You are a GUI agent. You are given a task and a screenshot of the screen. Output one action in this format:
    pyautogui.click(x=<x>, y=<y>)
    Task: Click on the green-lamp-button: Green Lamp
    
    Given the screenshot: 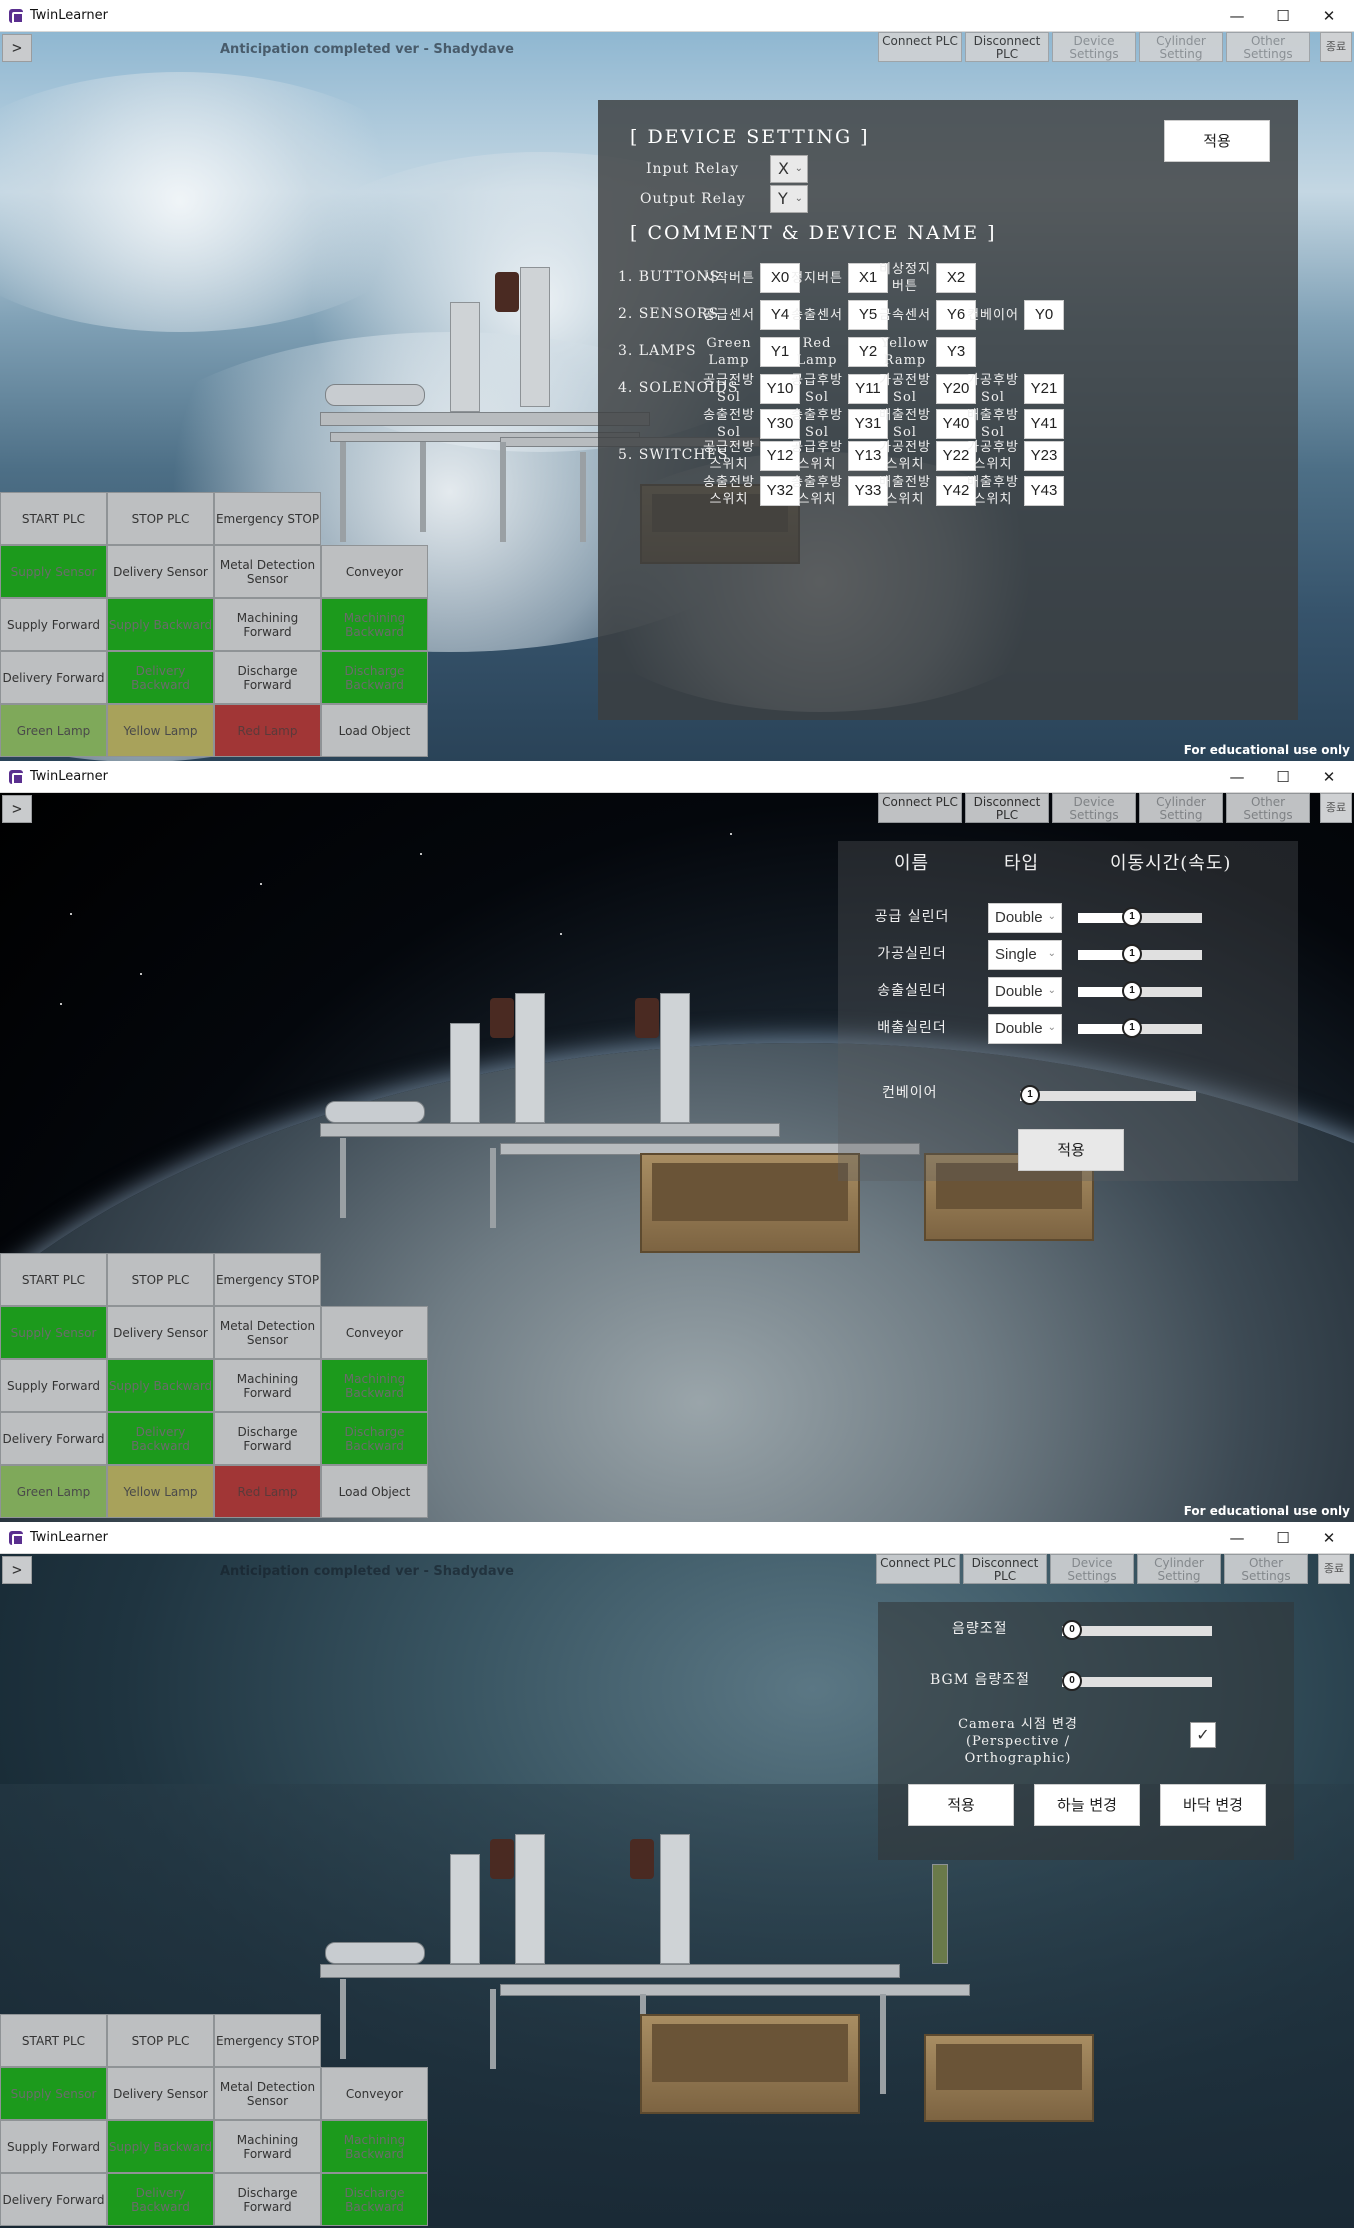 What is the action you would take?
    pyautogui.click(x=53, y=730)
    